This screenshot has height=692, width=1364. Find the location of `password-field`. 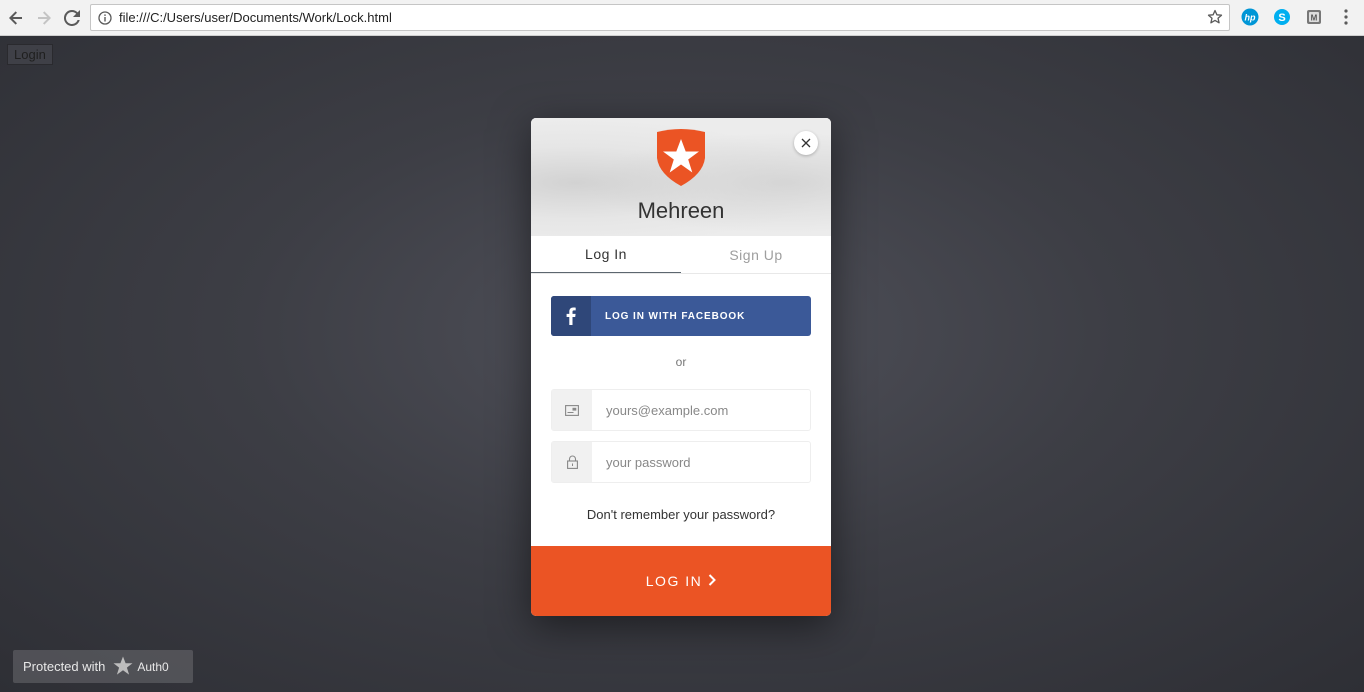

password-field is located at coordinates (681, 462).